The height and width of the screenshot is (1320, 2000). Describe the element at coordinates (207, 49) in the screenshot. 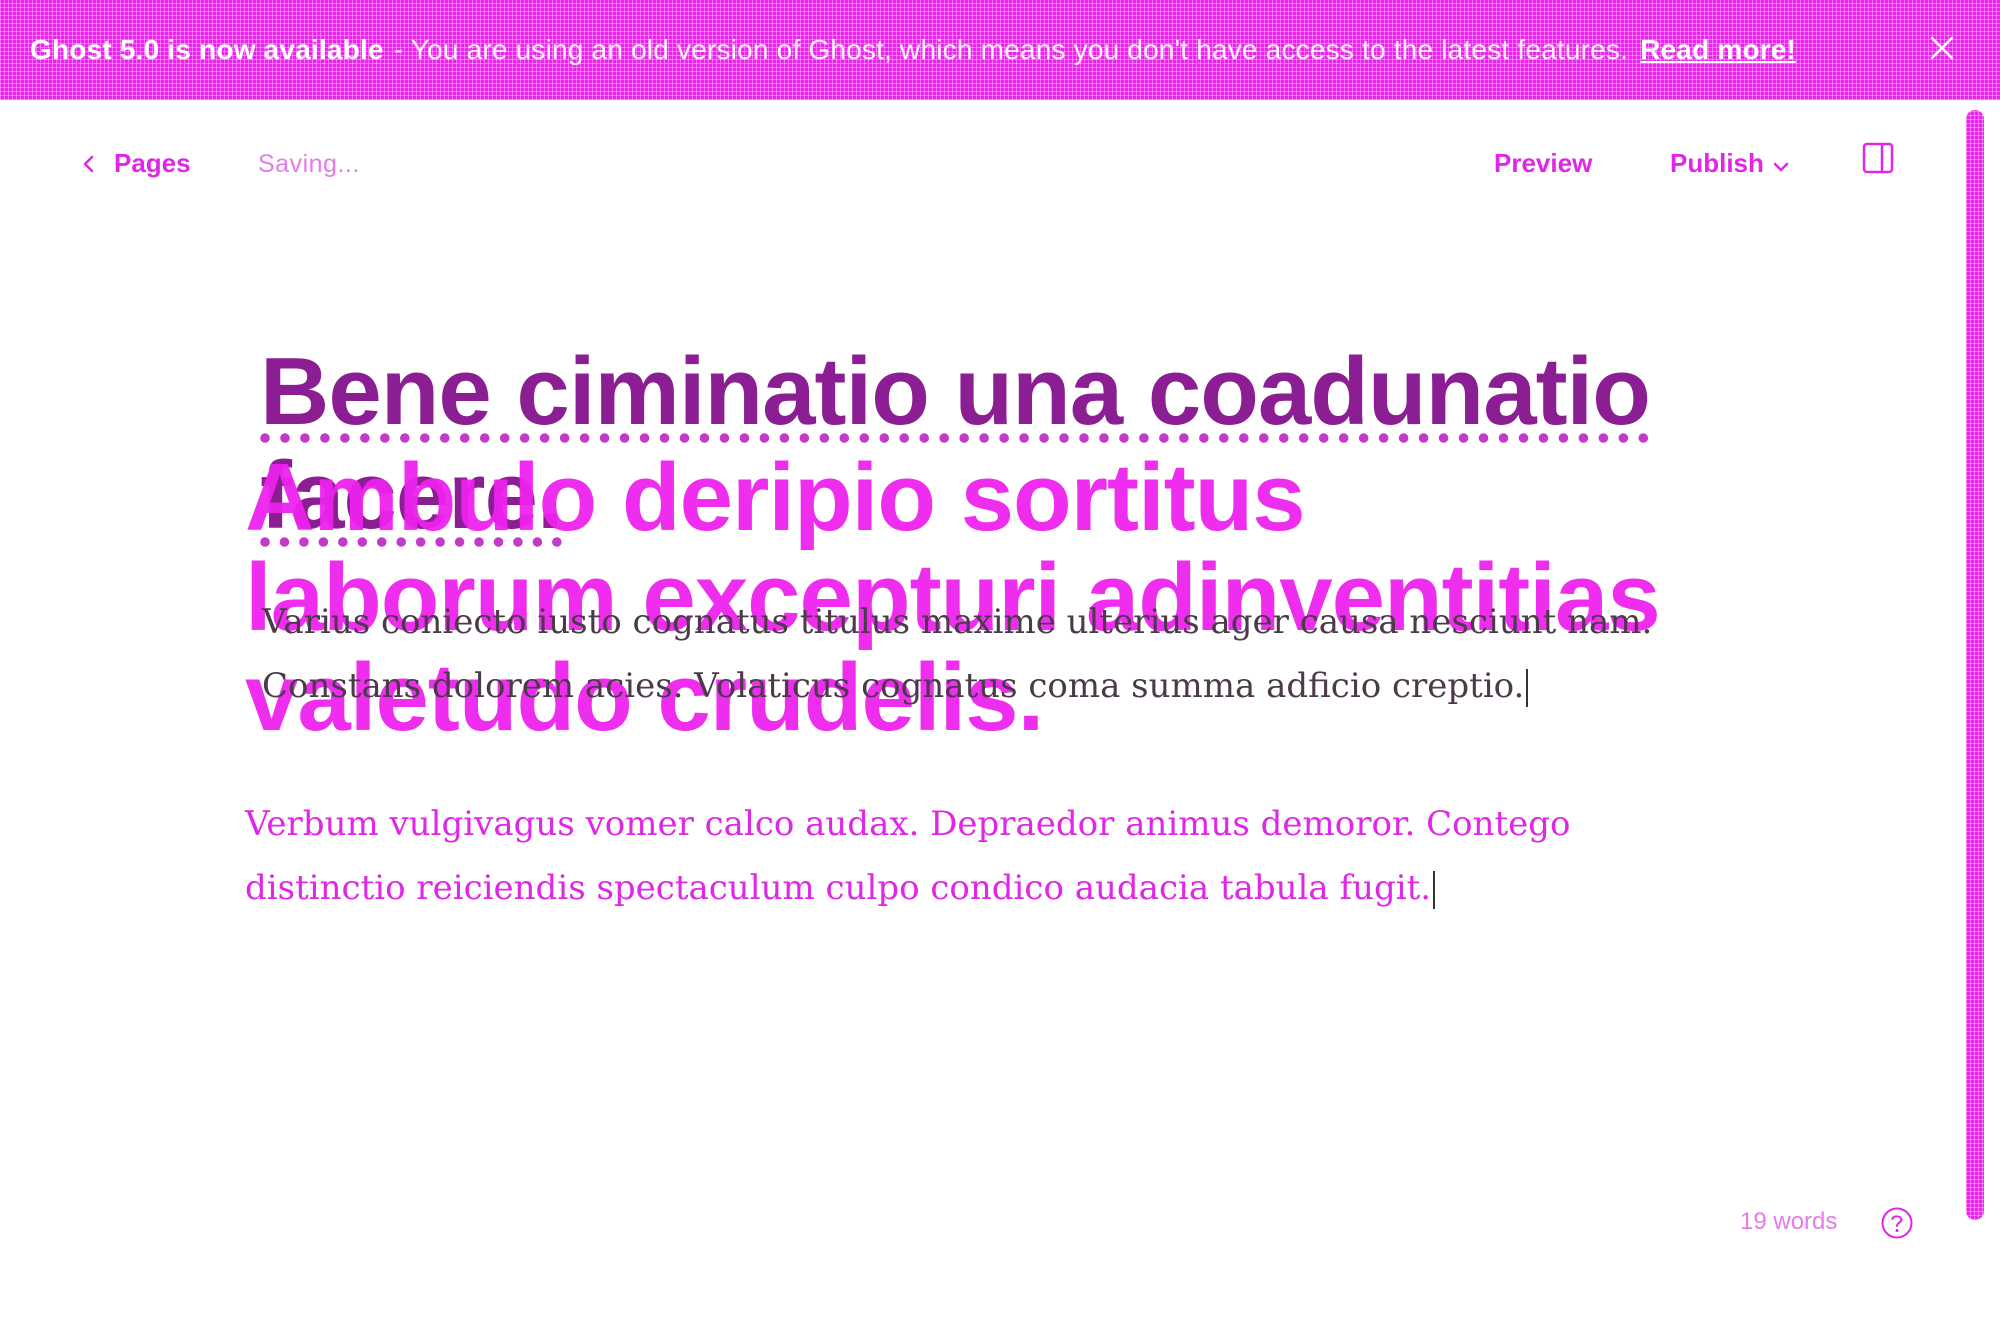

I see `banner-headline: Ghost 5.0 is now available` at that location.